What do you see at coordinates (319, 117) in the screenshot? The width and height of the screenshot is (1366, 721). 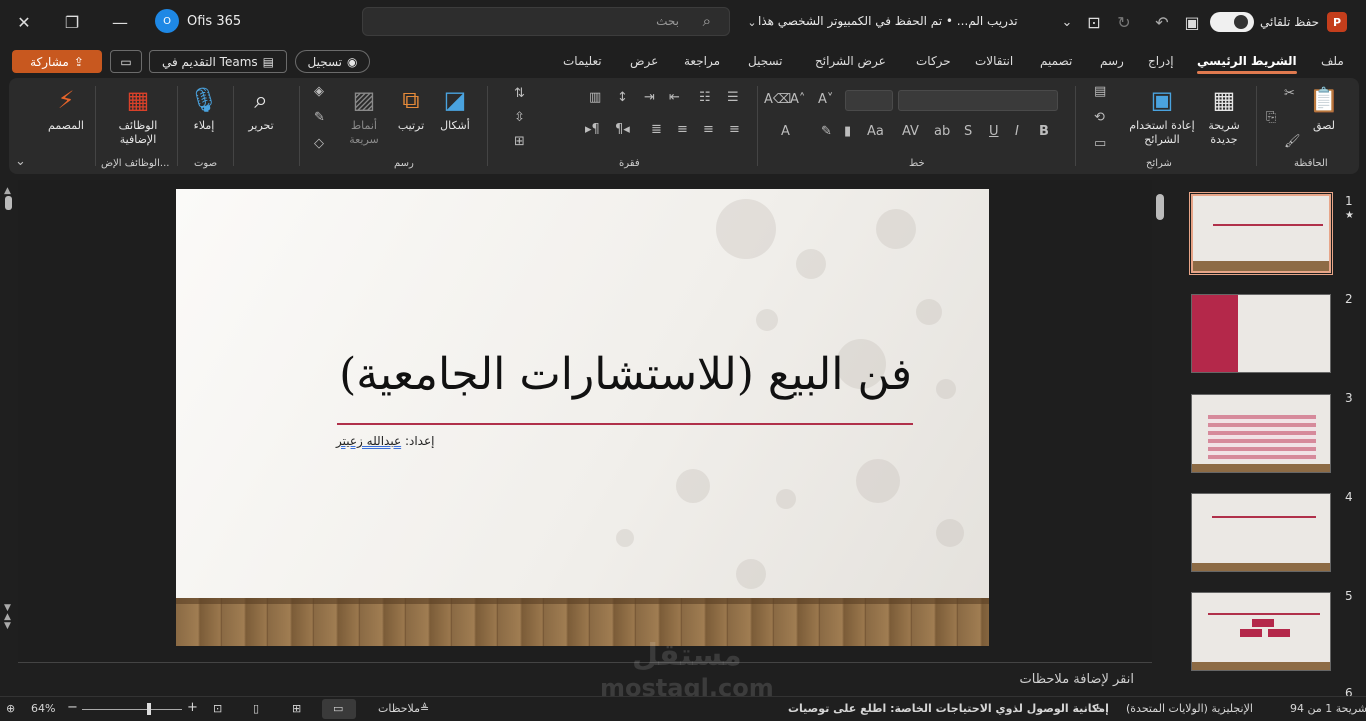 I see `shape-outline-icon: ✎` at bounding box center [319, 117].